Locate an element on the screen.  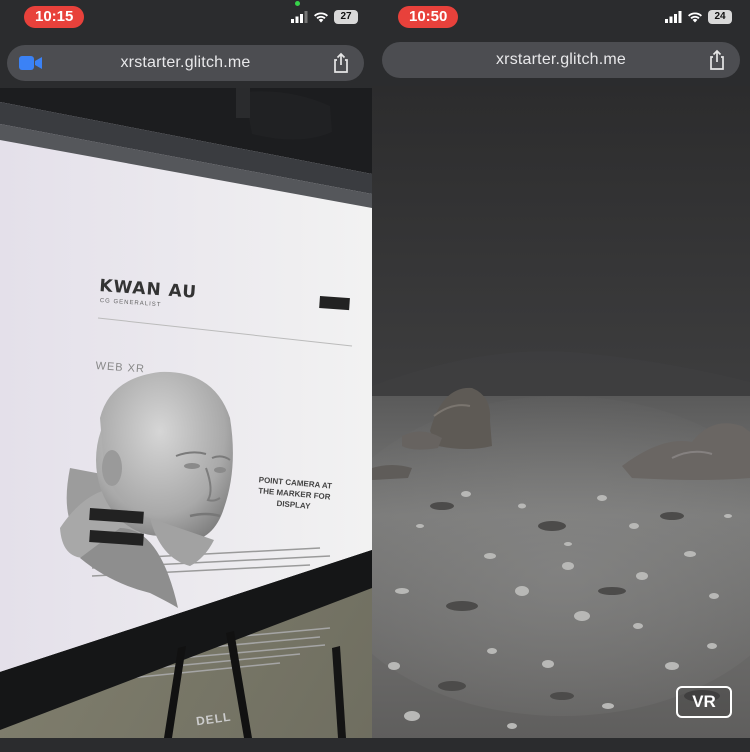
marker-prompt-text: POINT CAMERA AT THE MARKER FOR DISPLAY is located at coordinates (295, 493).